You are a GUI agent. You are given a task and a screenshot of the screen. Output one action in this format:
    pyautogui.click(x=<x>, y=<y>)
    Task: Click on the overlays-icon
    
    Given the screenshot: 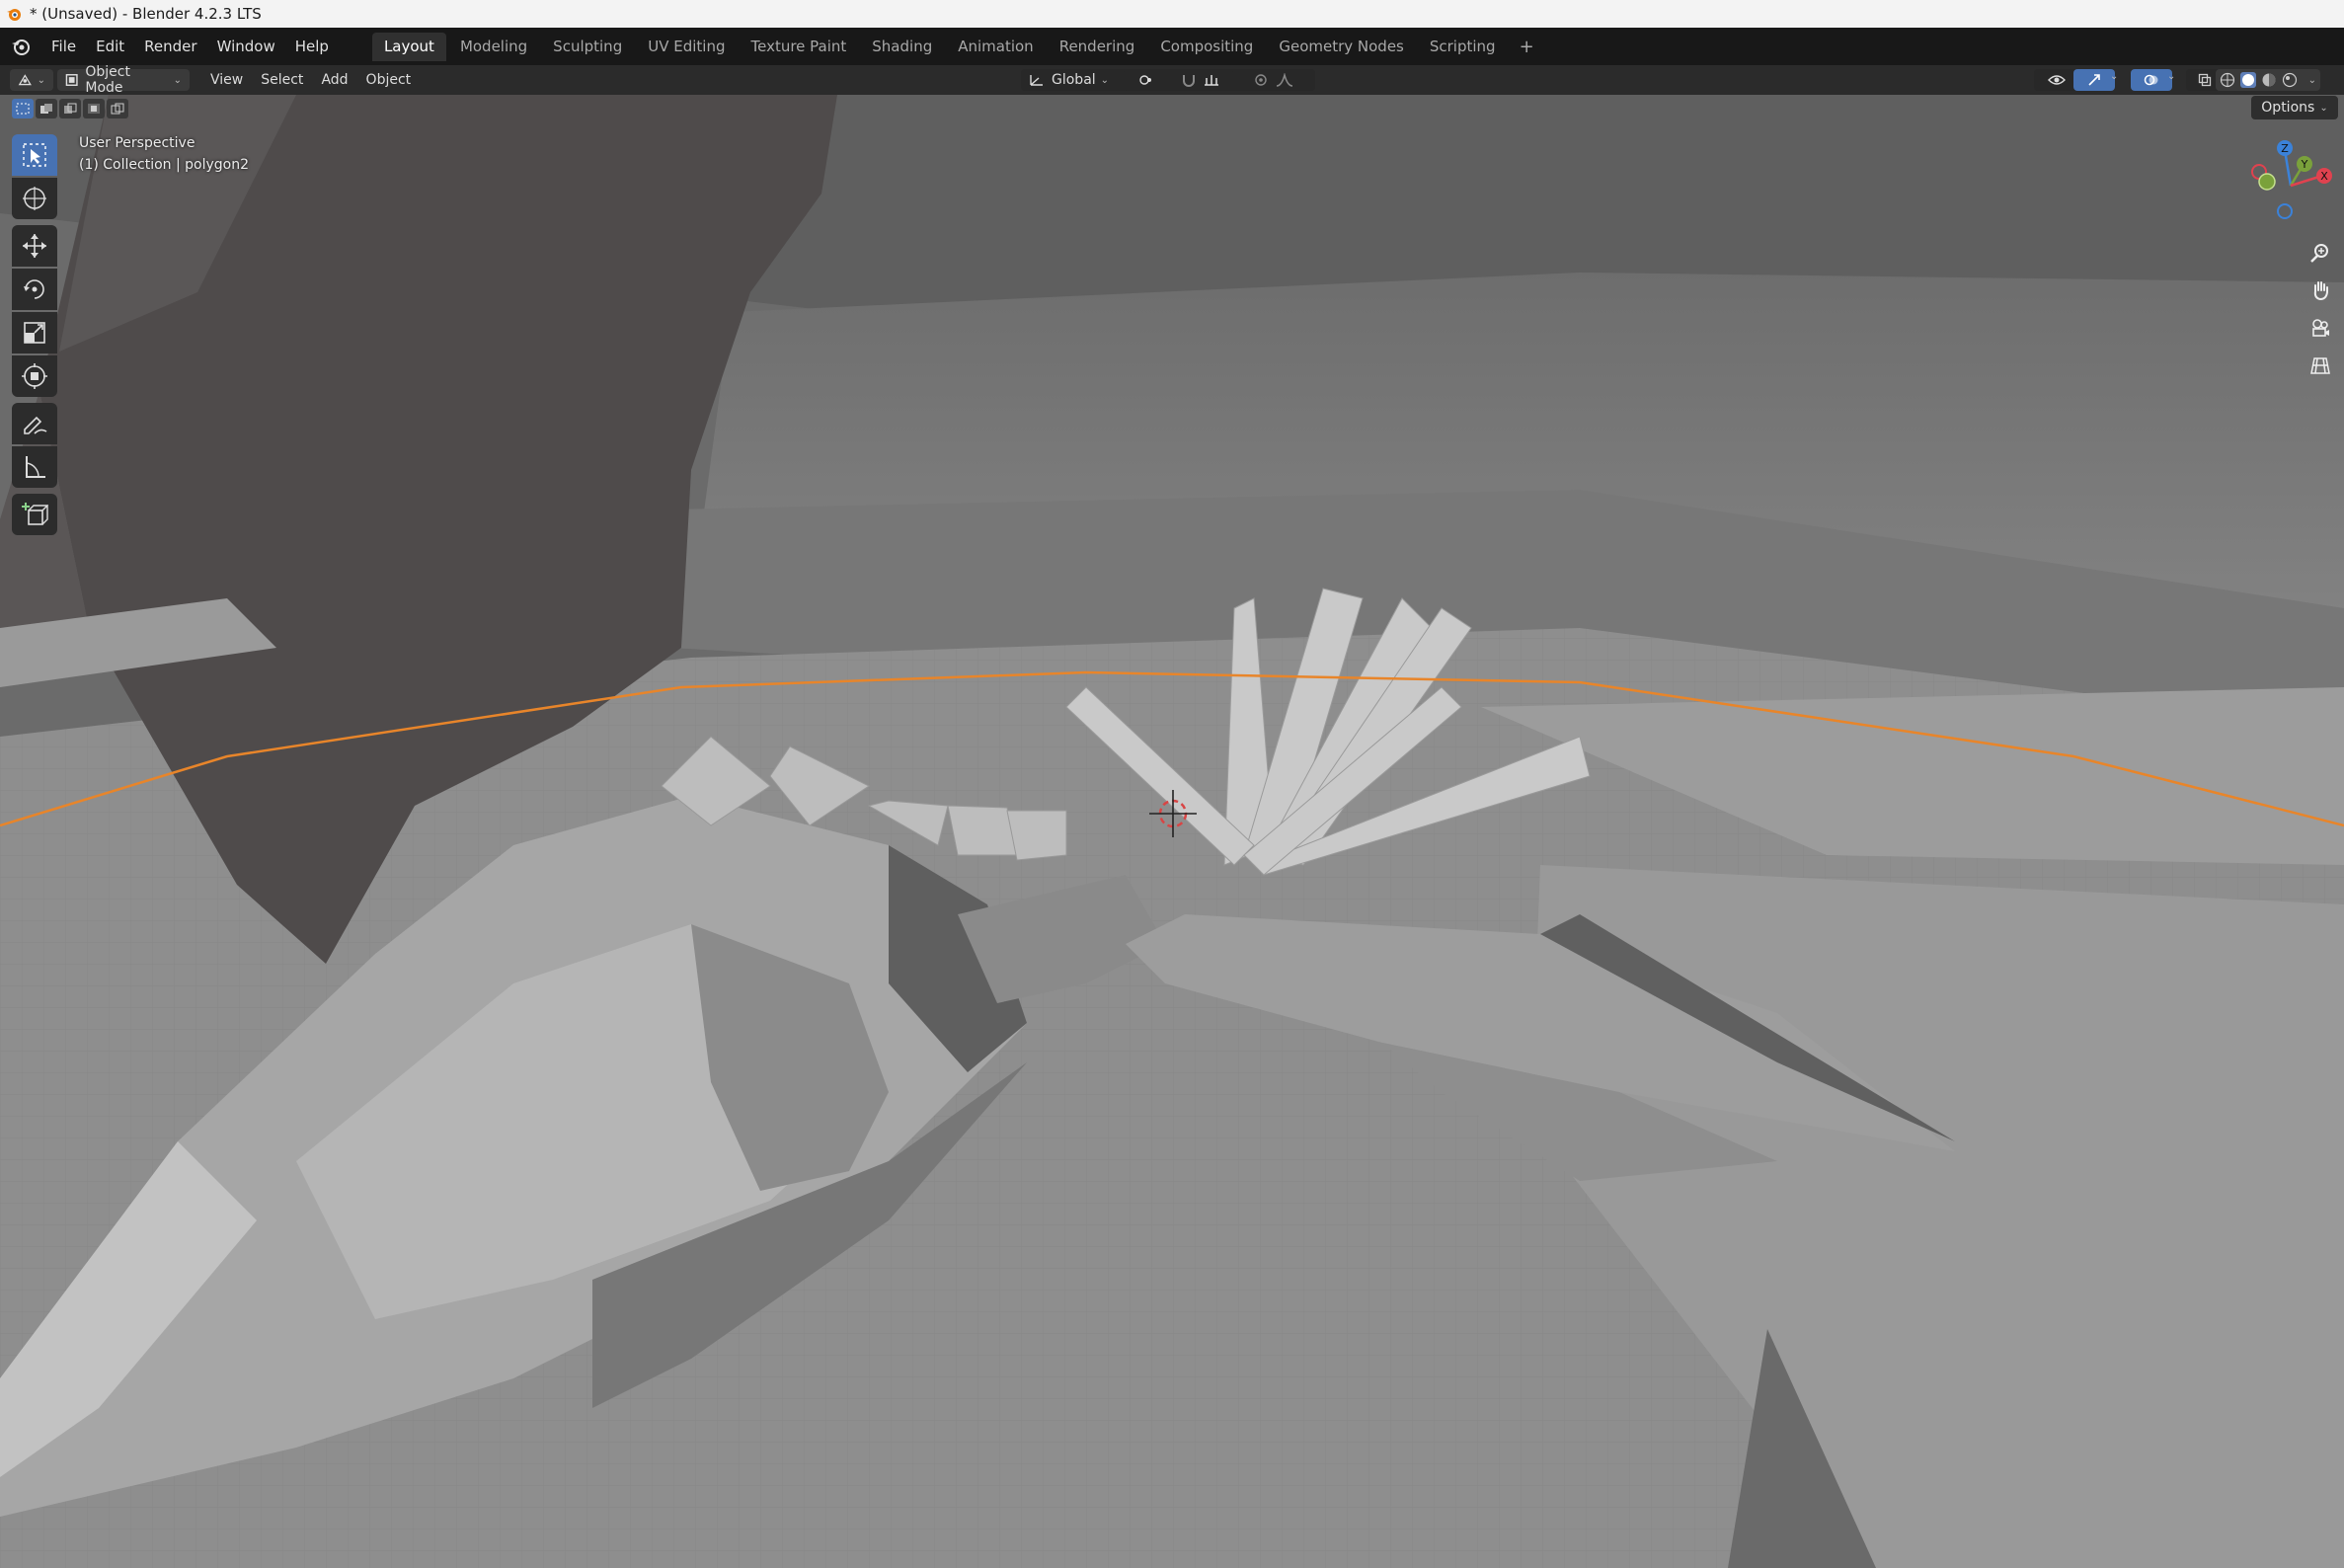 What is the action you would take?
    pyautogui.click(x=2151, y=80)
    